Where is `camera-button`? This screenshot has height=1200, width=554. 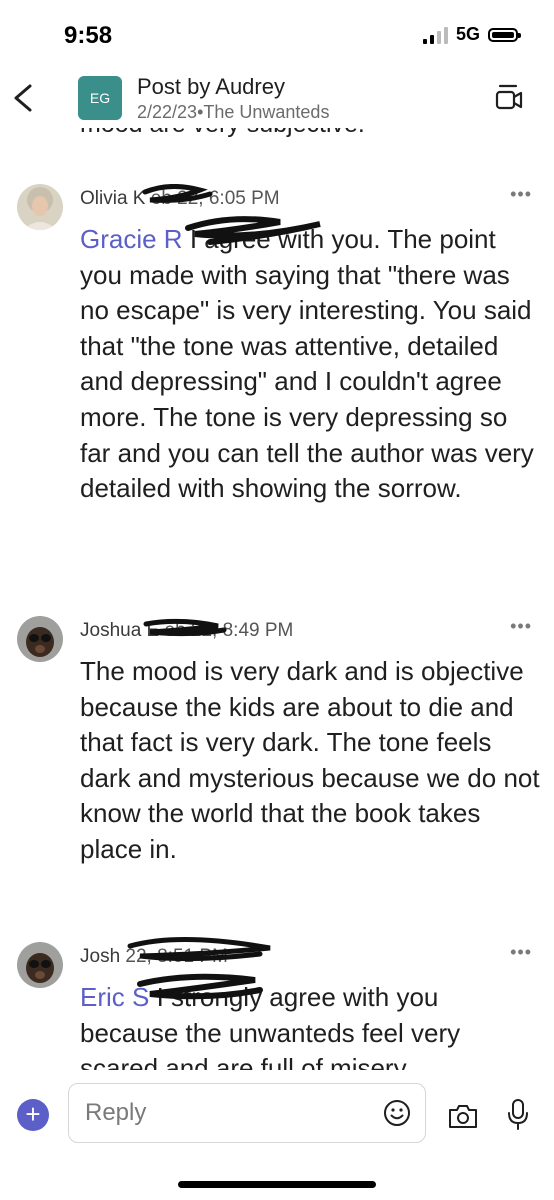 camera-button is located at coordinates (463, 1116).